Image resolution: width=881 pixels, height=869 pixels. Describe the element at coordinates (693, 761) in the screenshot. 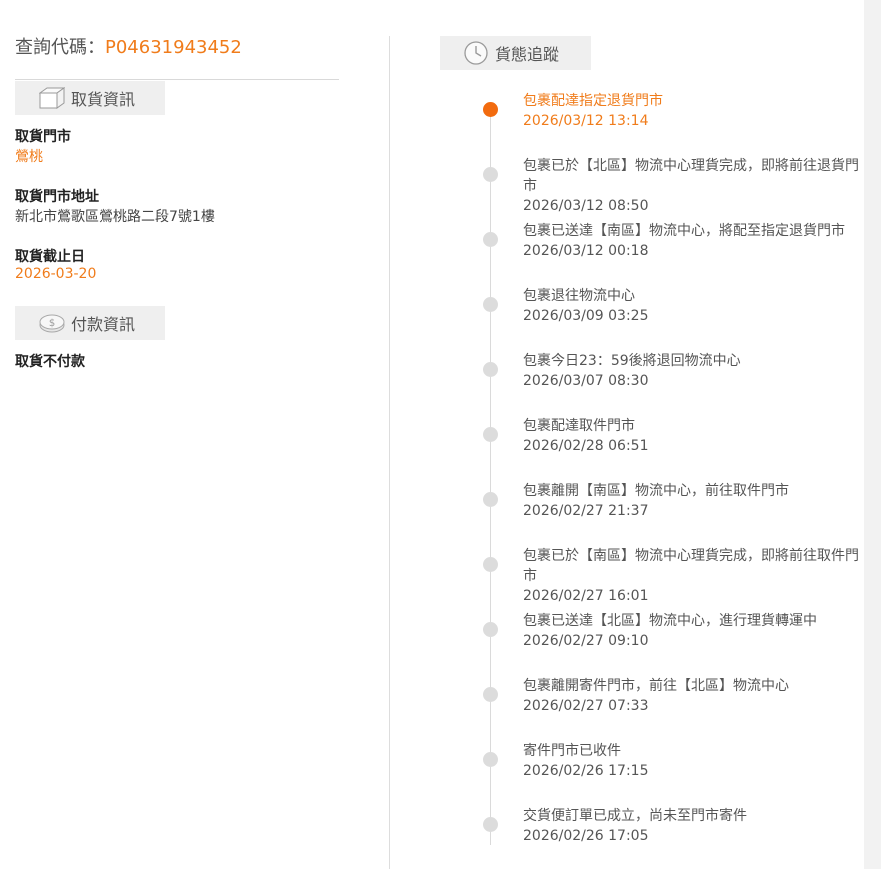

I see `timeline-item: 寄件門市已收件 2026/02/26 17:15` at that location.